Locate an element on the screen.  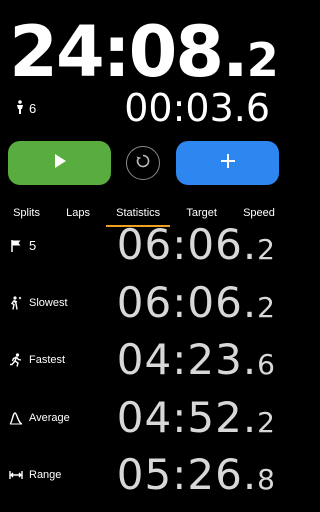
plus-icon is located at coordinates (228, 163).